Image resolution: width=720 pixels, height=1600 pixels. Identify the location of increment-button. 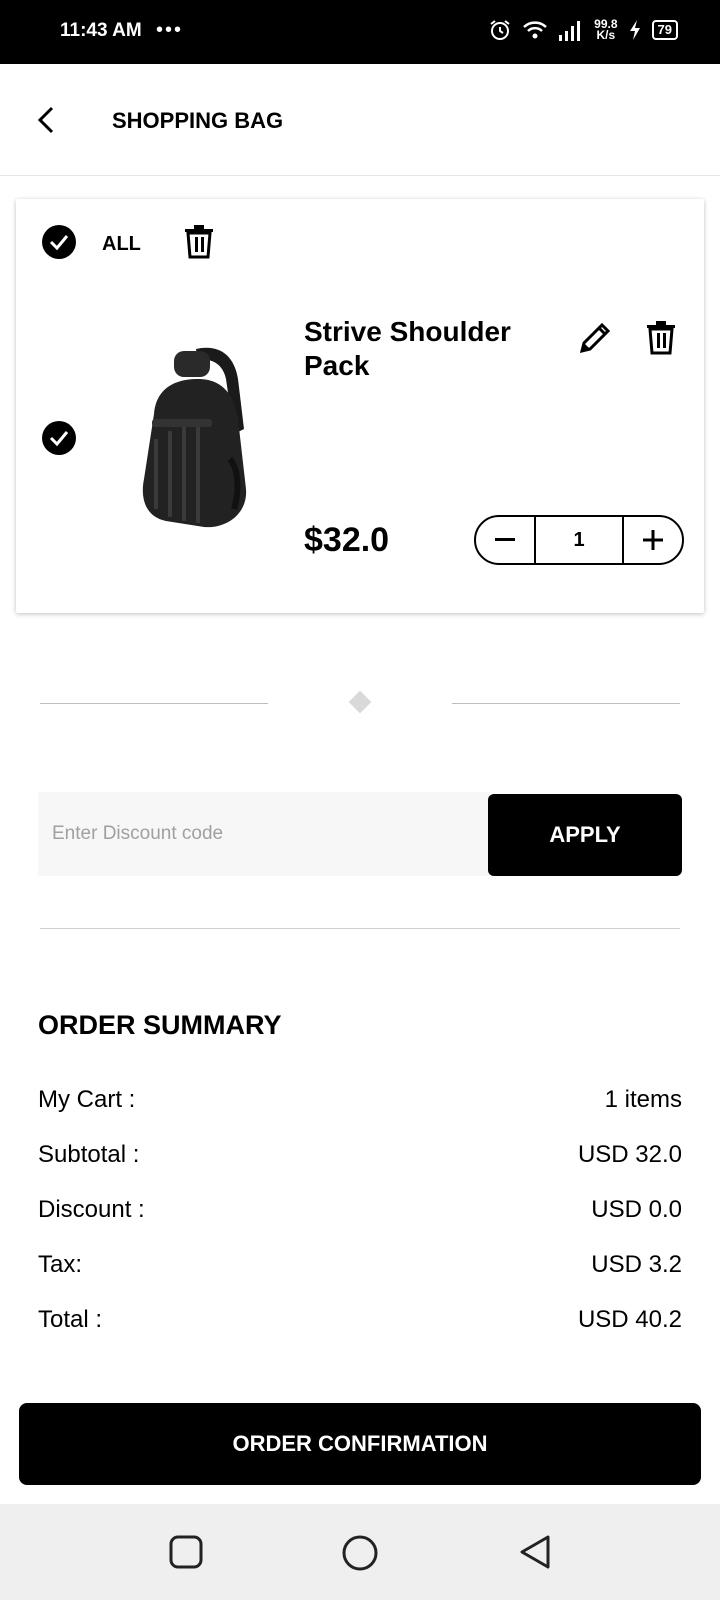
(653, 540).